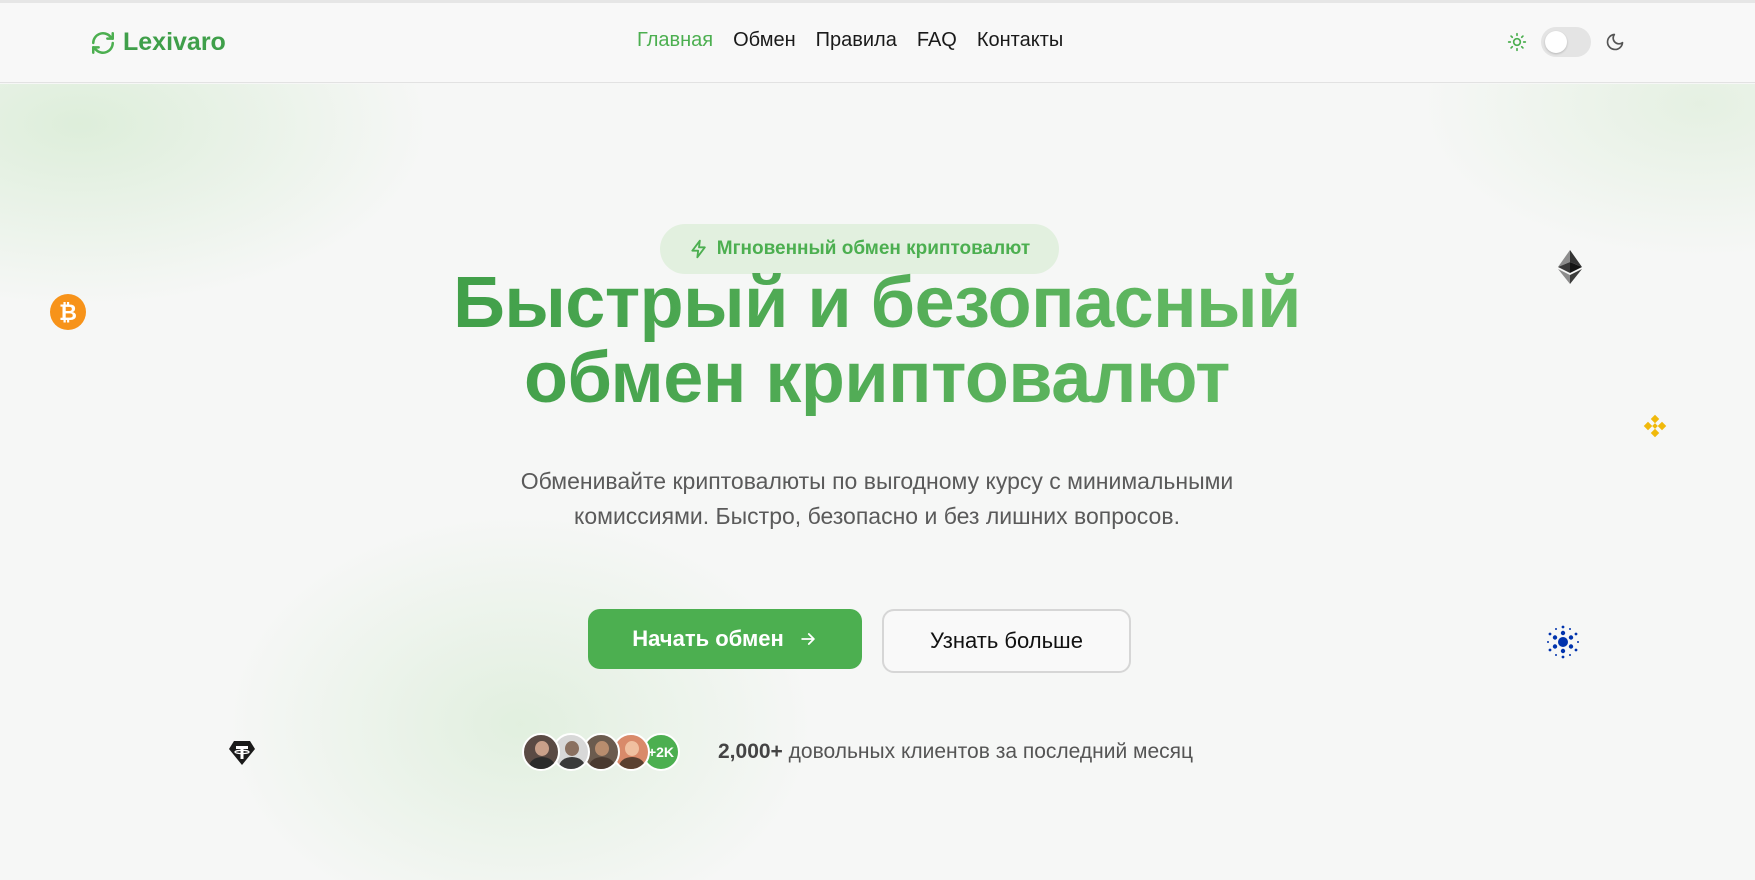  I want to click on avatar, so click(541, 752).